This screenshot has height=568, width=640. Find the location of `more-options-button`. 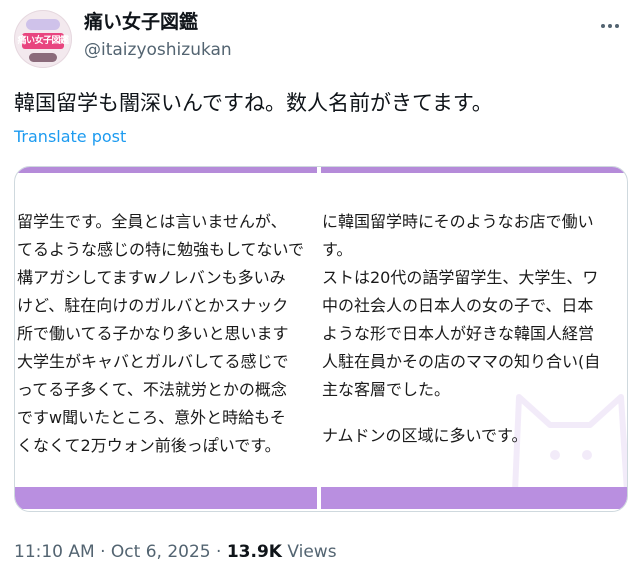

more-options-button is located at coordinates (610, 26).